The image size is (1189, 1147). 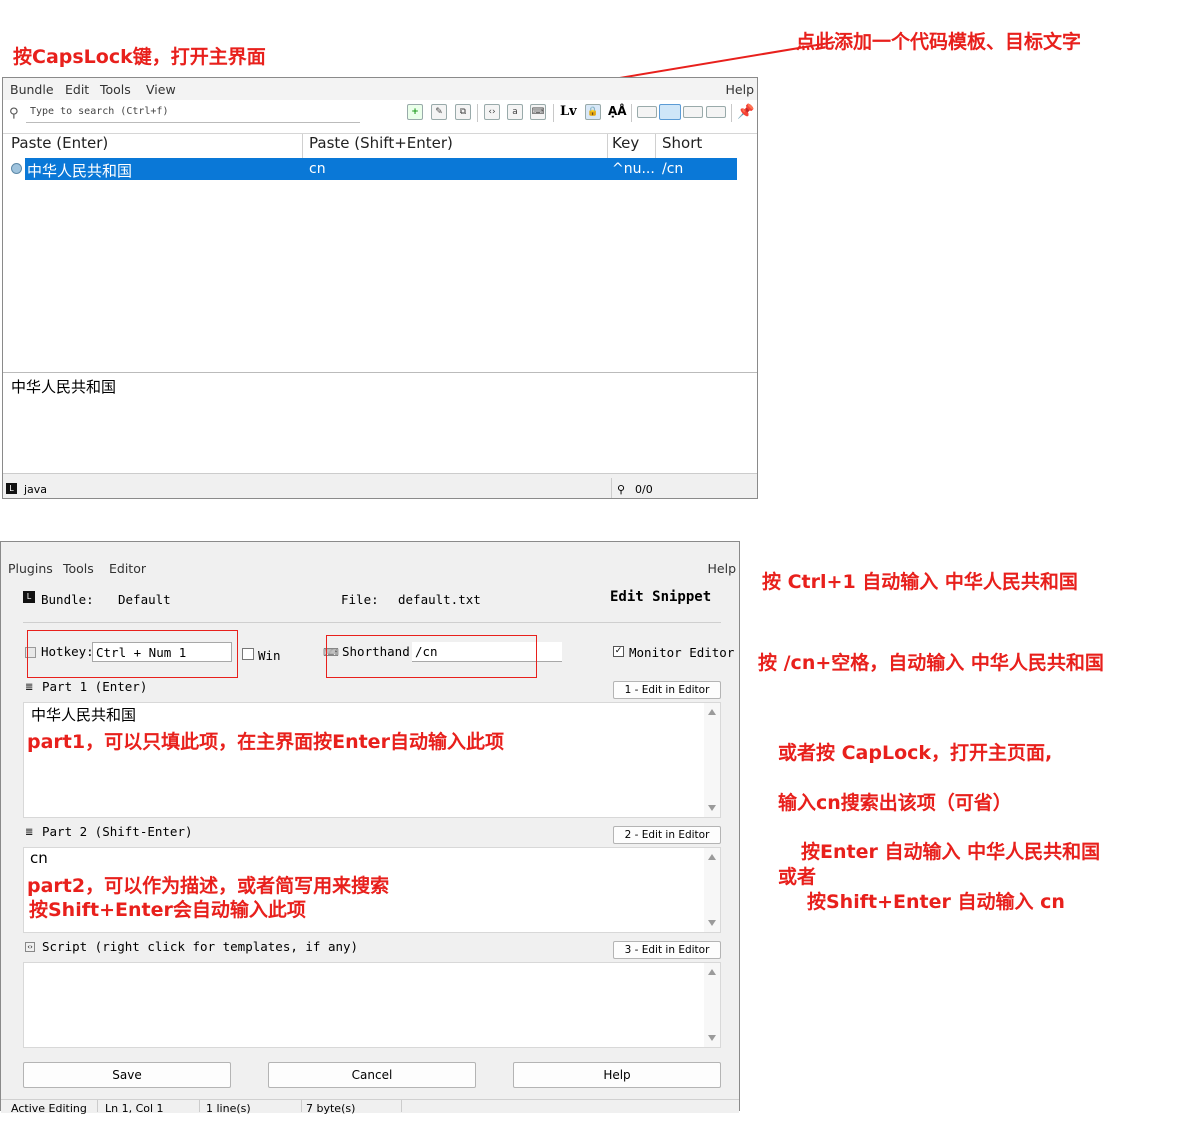 What do you see at coordinates (132, 654) in the screenshot?
I see `hotkey-highlight` at bounding box center [132, 654].